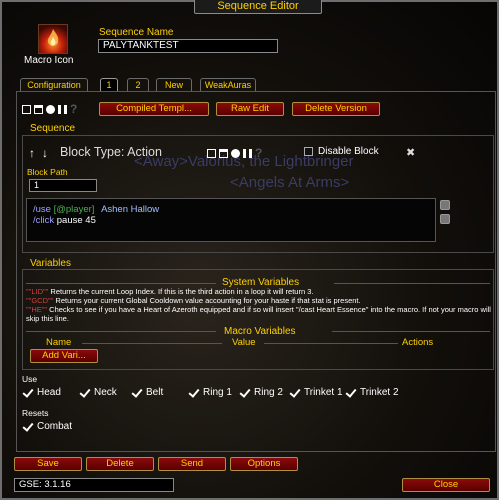  Describe the element at coordinates (49, 392) in the screenshot. I see `use-item-label: Head` at that location.